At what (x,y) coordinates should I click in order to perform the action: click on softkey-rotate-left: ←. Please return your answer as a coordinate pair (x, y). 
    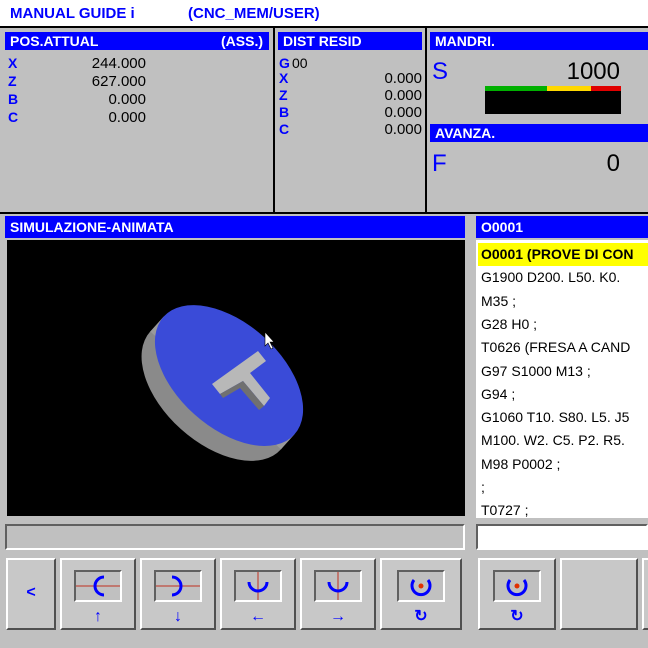
    Looking at the image, I should click on (258, 594).